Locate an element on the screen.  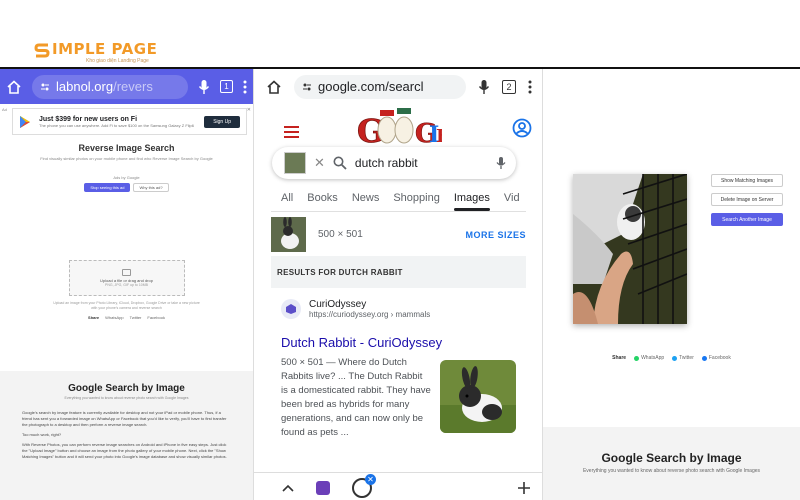
hamburger-menu-icon is located at coordinates (291, 133).